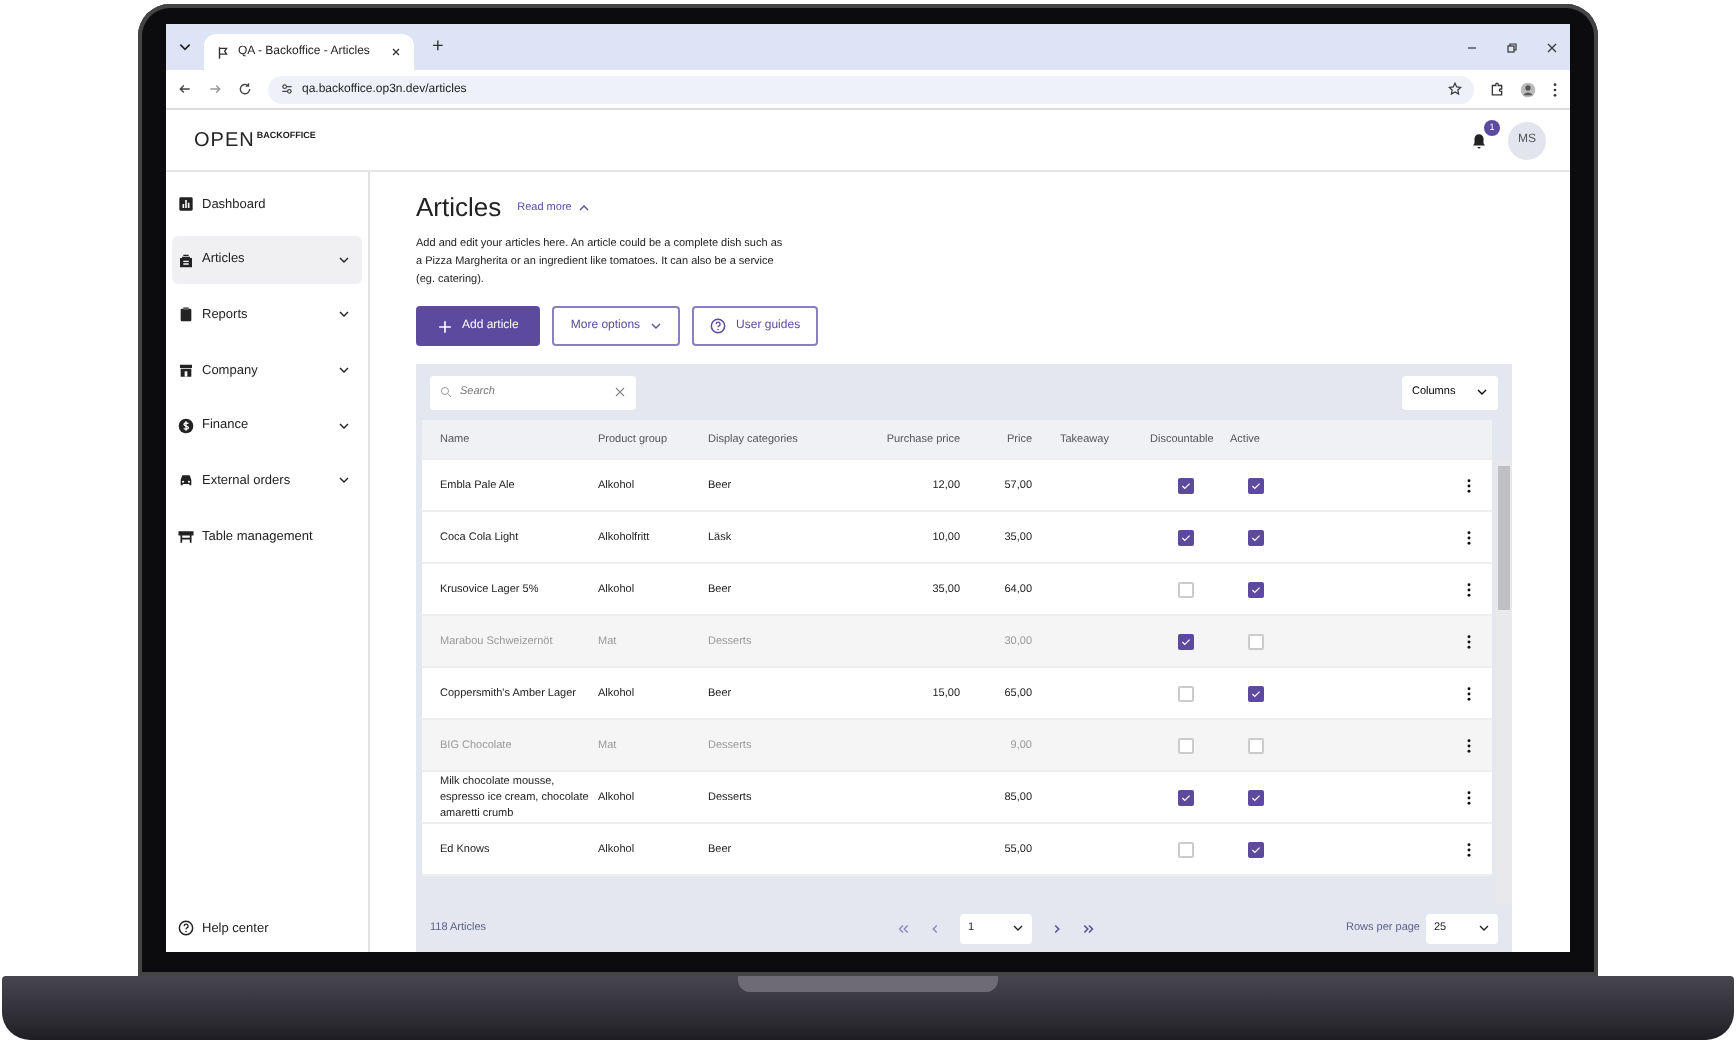  What do you see at coordinates (186, 314) in the screenshot?
I see `clipboard-icon` at bounding box center [186, 314].